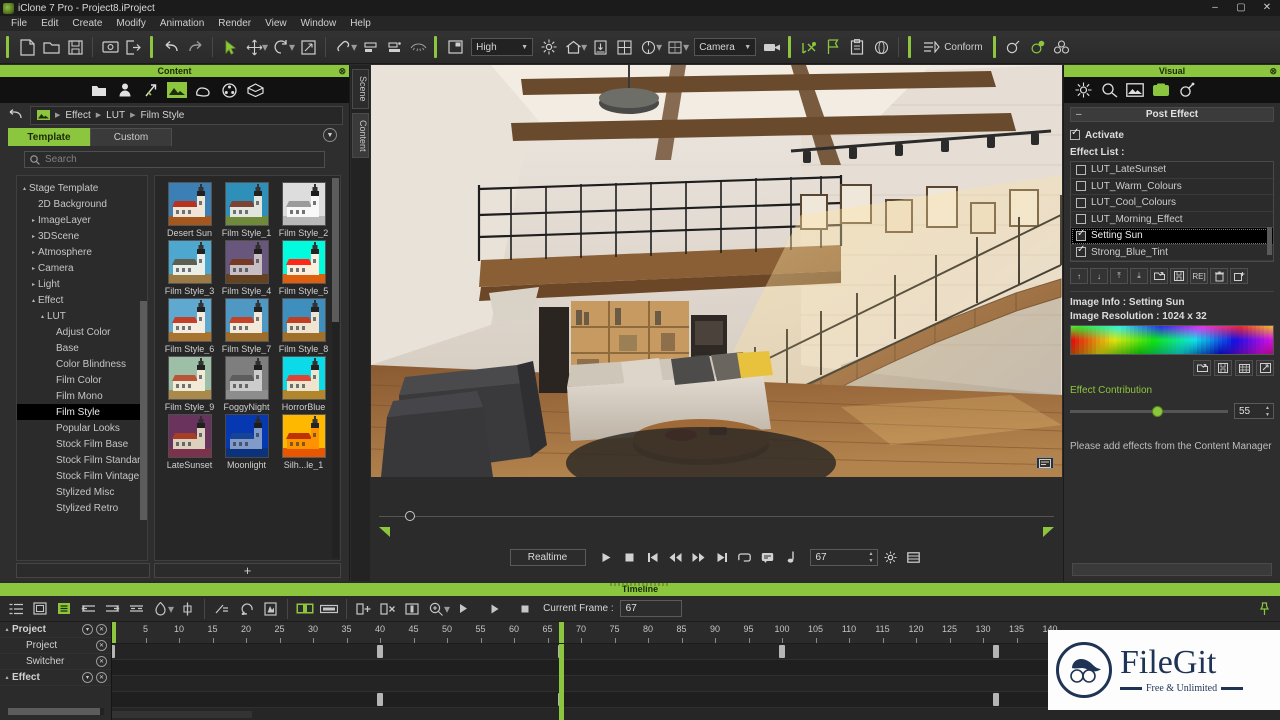 This screenshot has width=1280, height=720. What do you see at coordinates (305, 609) in the screenshot?
I see `green-clip-icon` at bounding box center [305, 609].